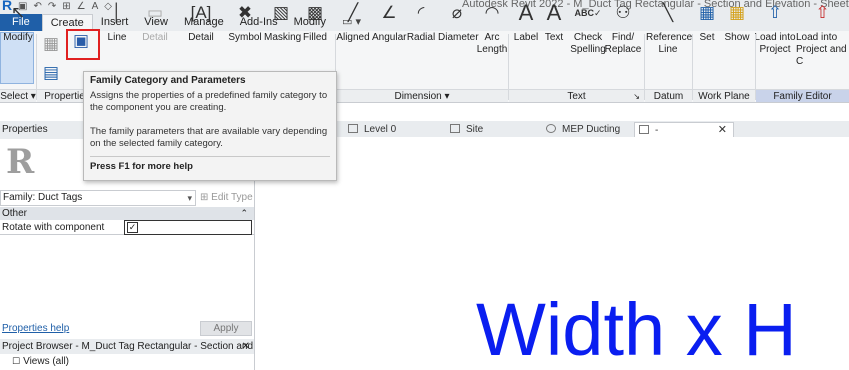  I want to click on set-work-plane-button: ▦ Set, so click(707, 23).